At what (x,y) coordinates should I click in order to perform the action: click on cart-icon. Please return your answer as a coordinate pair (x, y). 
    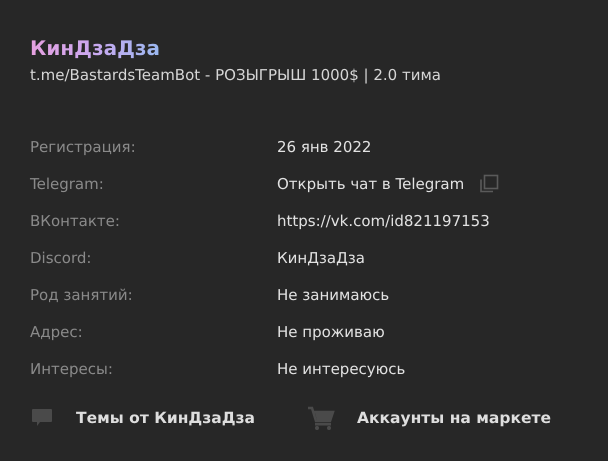
    Looking at the image, I should click on (320, 418).